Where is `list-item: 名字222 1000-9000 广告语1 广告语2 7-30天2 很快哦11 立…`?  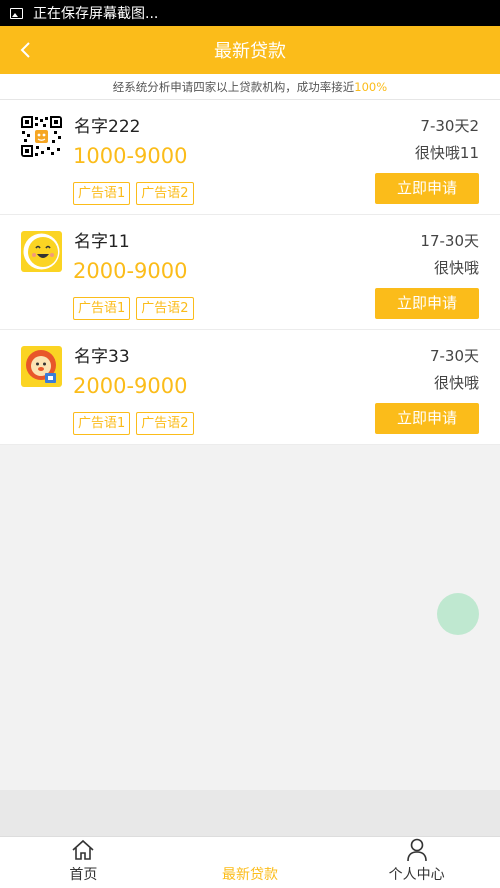 list-item: 名字222 1000-9000 广告语1 广告语2 7-30天2 很快哦11 立… is located at coordinates (250, 157).